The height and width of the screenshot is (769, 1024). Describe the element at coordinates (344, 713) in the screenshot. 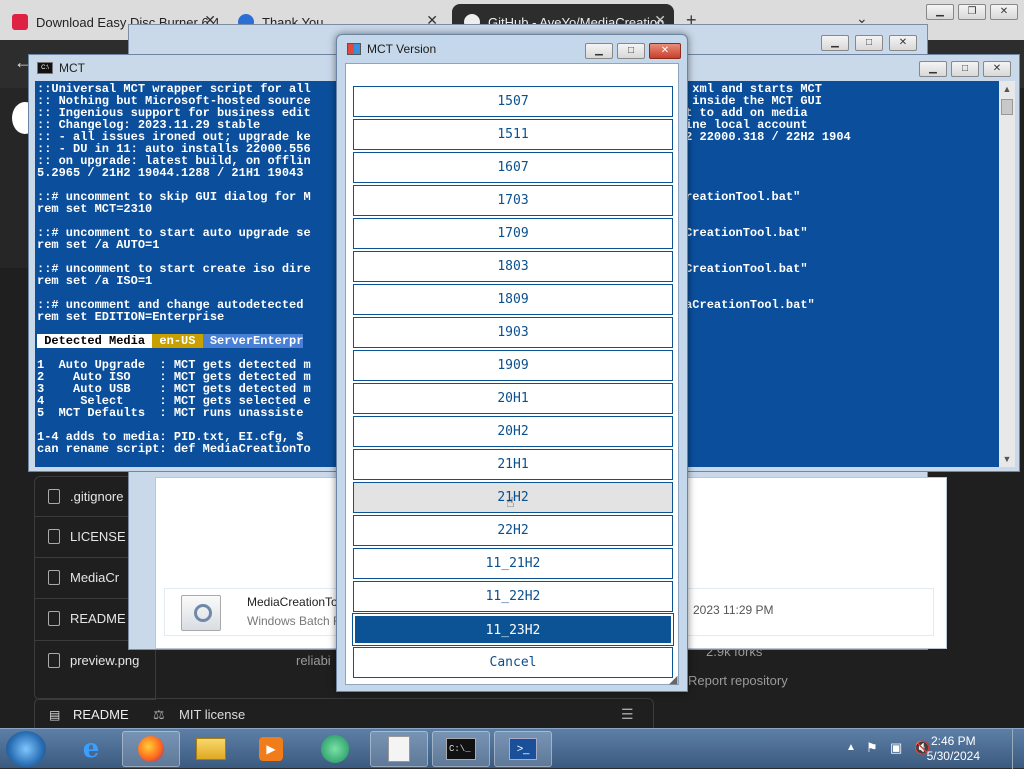

I see `readme-header: ▤ README ⚖ MIT license ☰` at that location.